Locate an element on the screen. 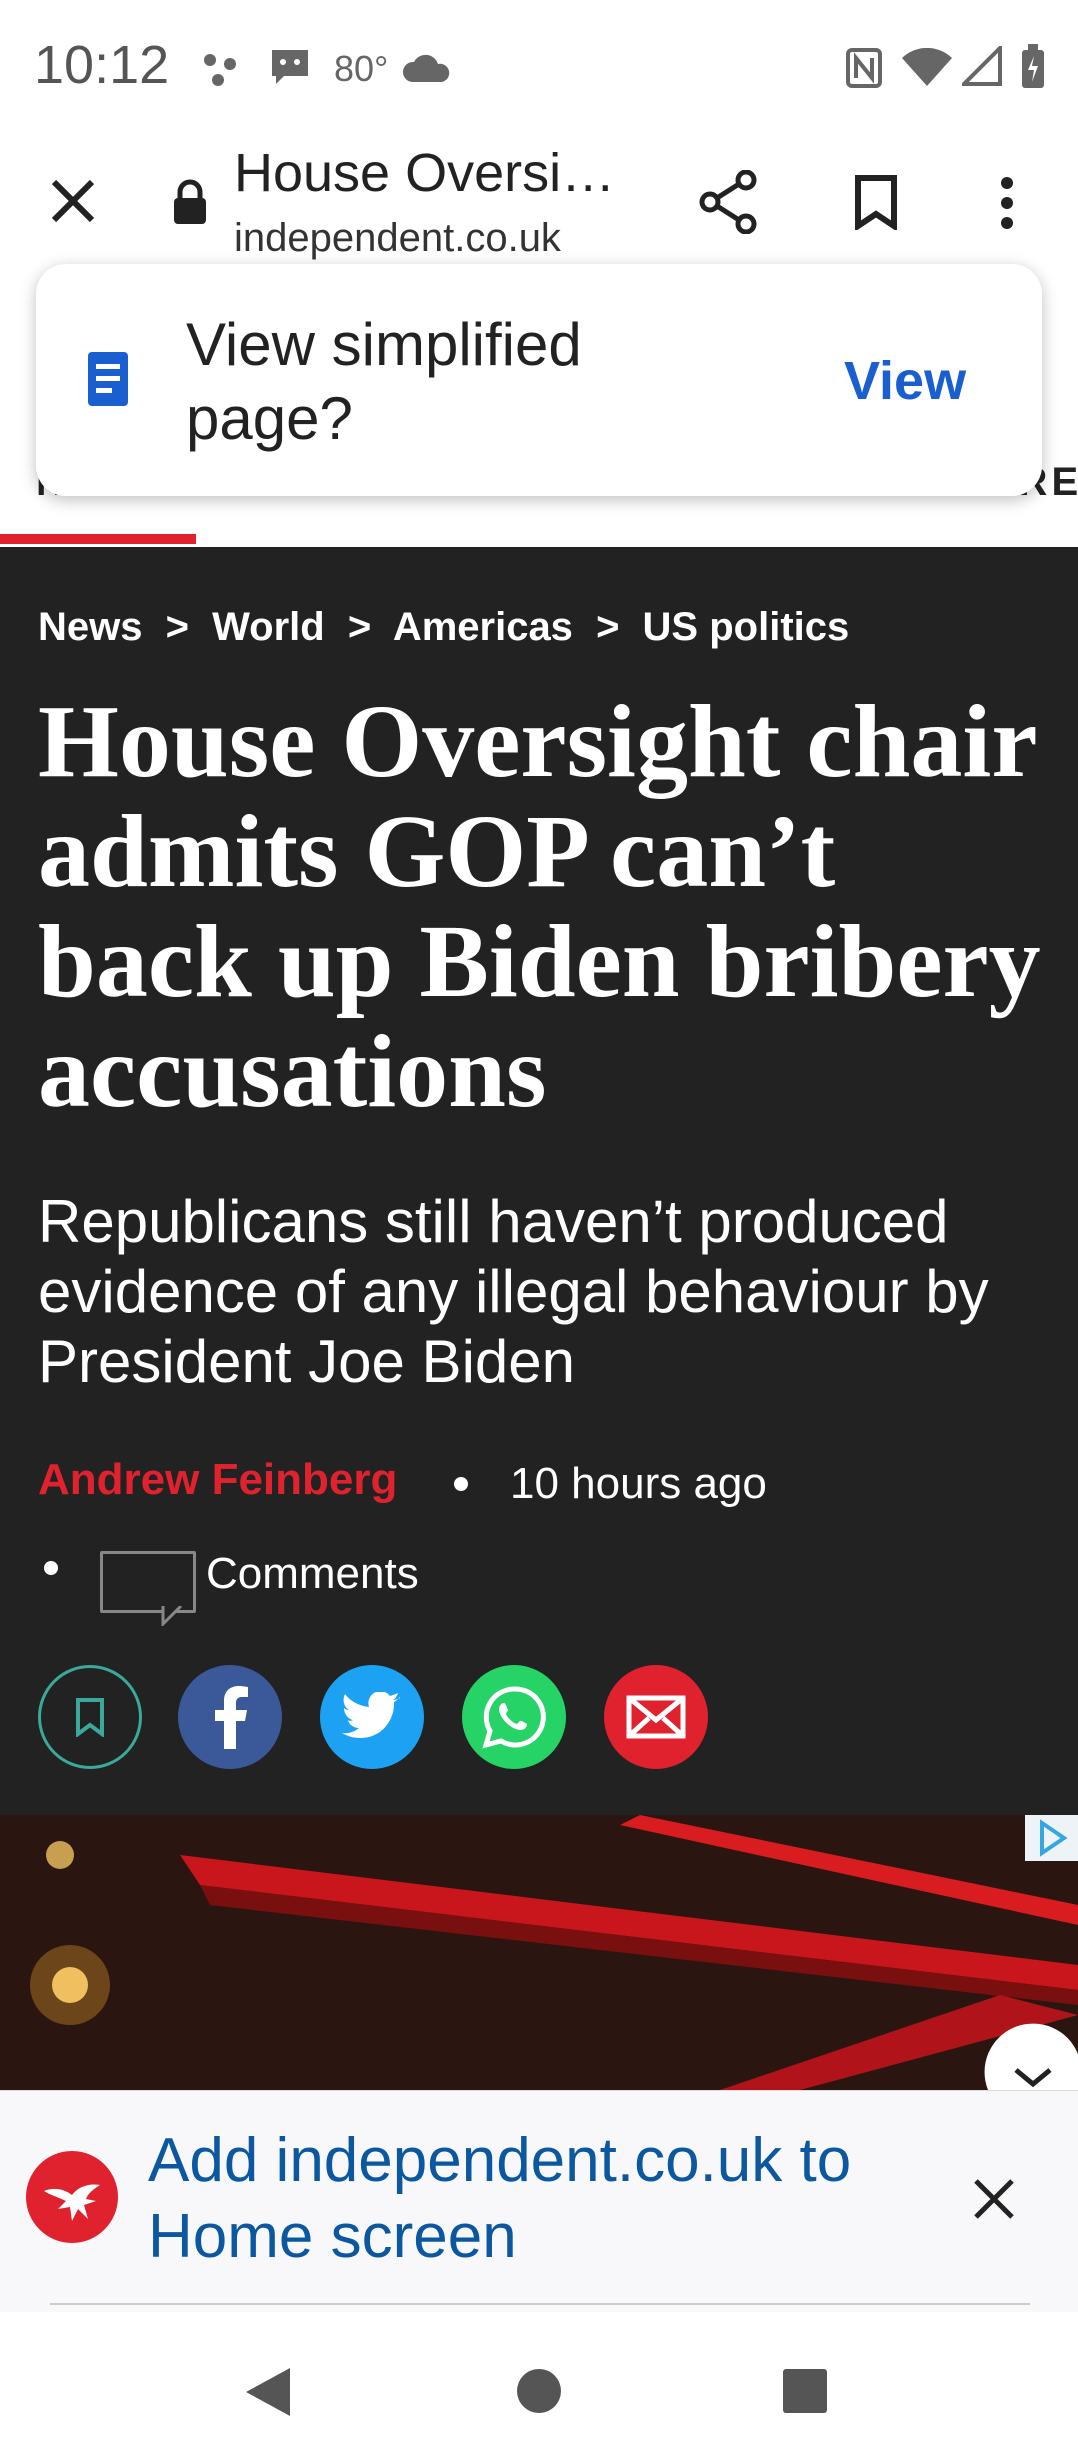 This screenshot has width=1078, height=2460. divider is located at coordinates (540, 2304).